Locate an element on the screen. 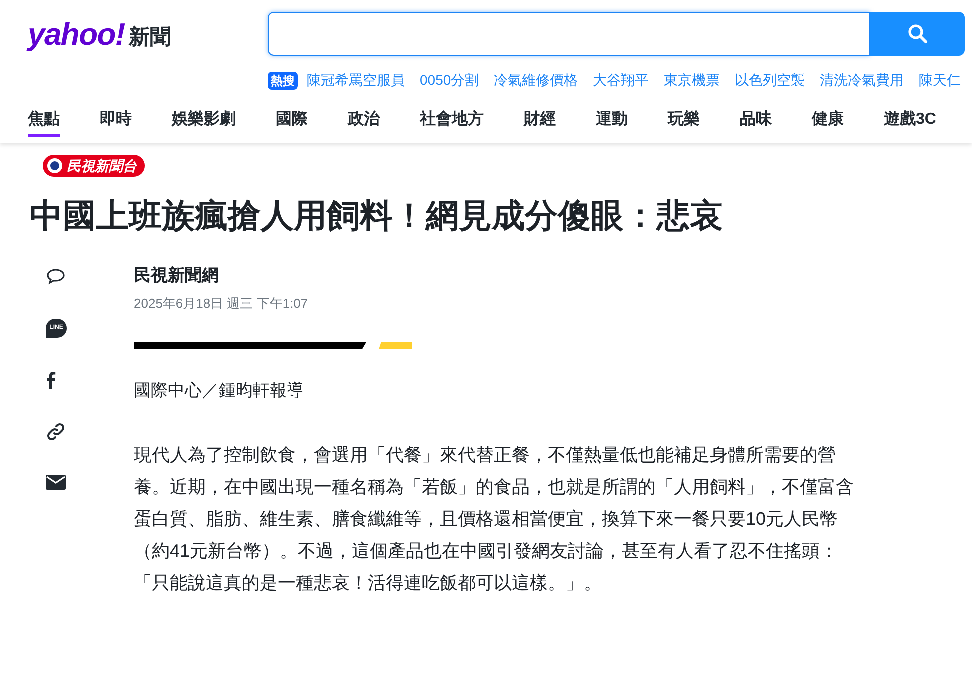 This screenshot has width=972, height=684. globe-icon is located at coordinates (55, 166).